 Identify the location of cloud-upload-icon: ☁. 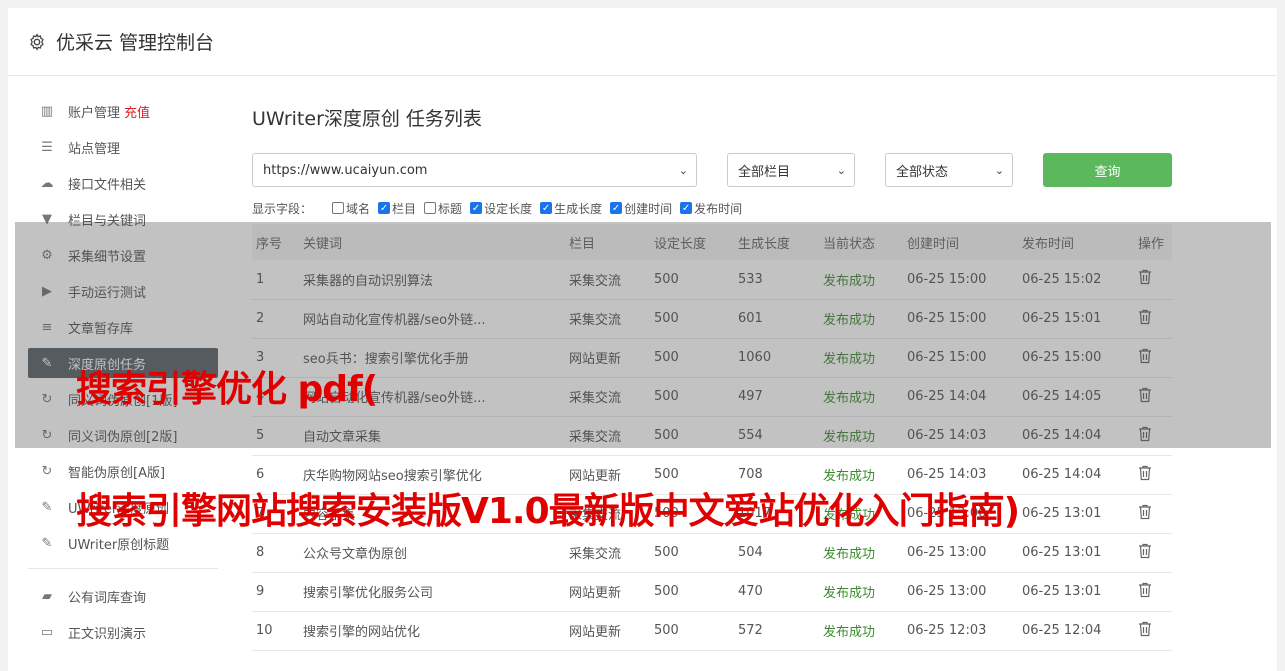
(47, 183).